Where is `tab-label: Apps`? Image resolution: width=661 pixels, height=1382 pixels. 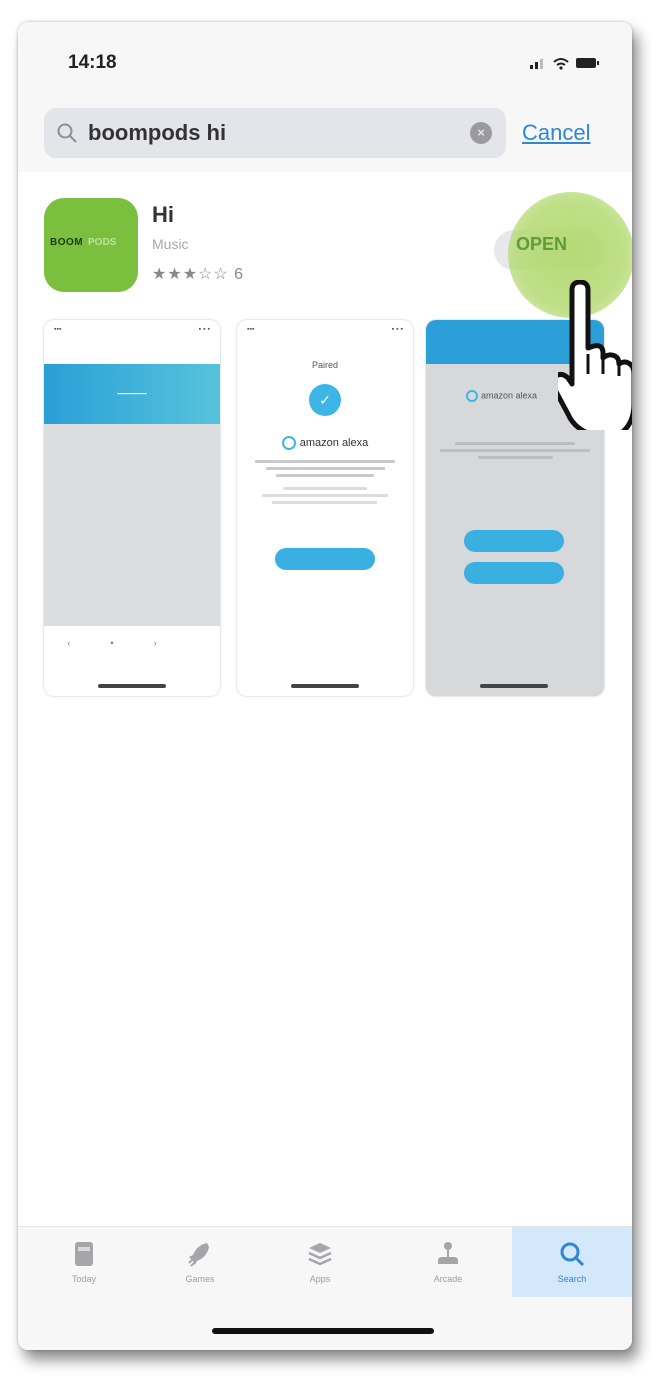
tab-label: Apps is located at coordinates (320, 1279).